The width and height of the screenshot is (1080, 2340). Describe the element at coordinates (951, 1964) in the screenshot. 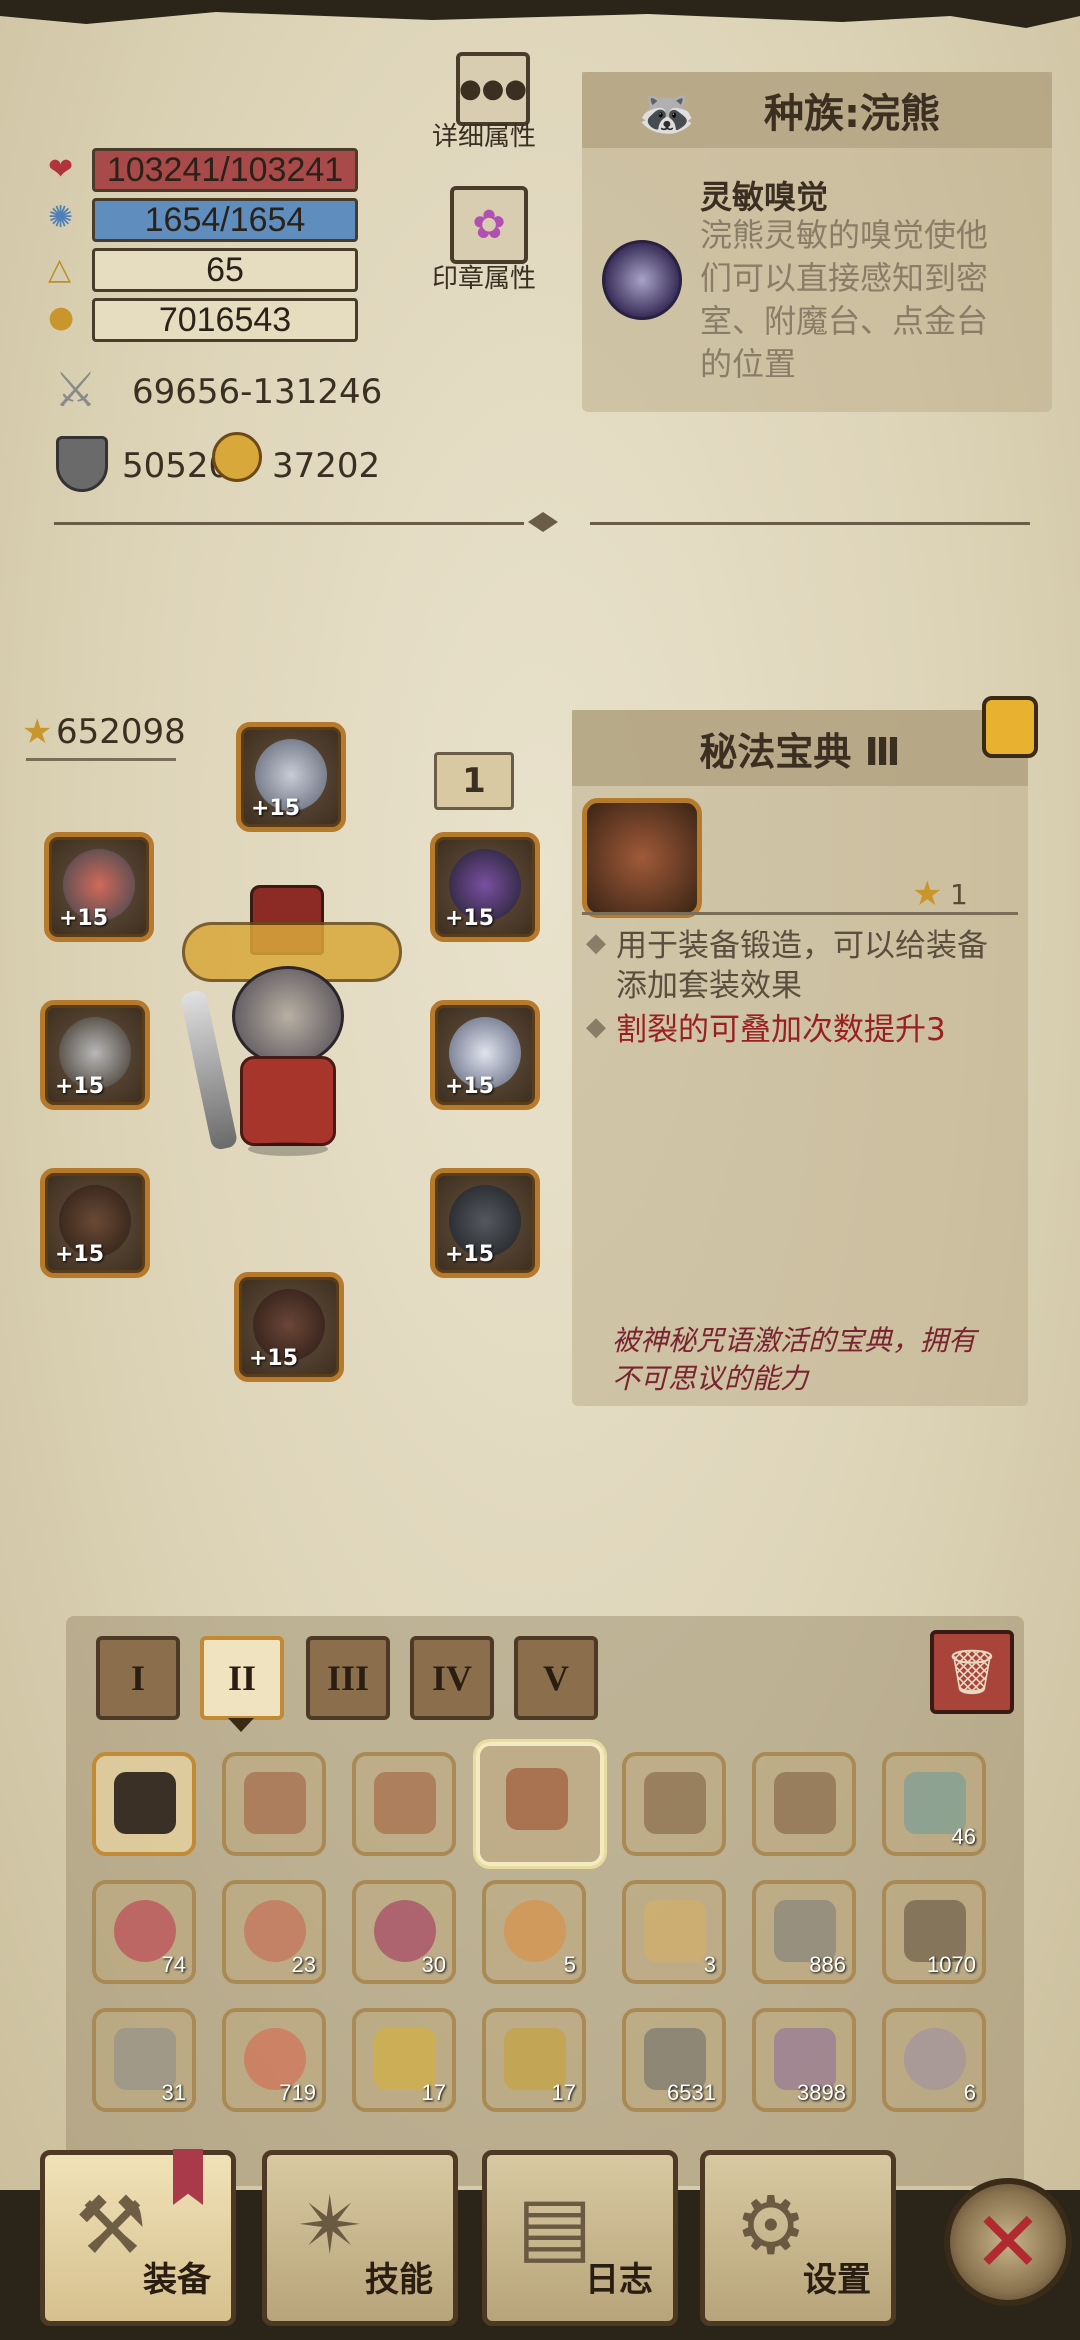

I see `item-count: 1070` at that location.